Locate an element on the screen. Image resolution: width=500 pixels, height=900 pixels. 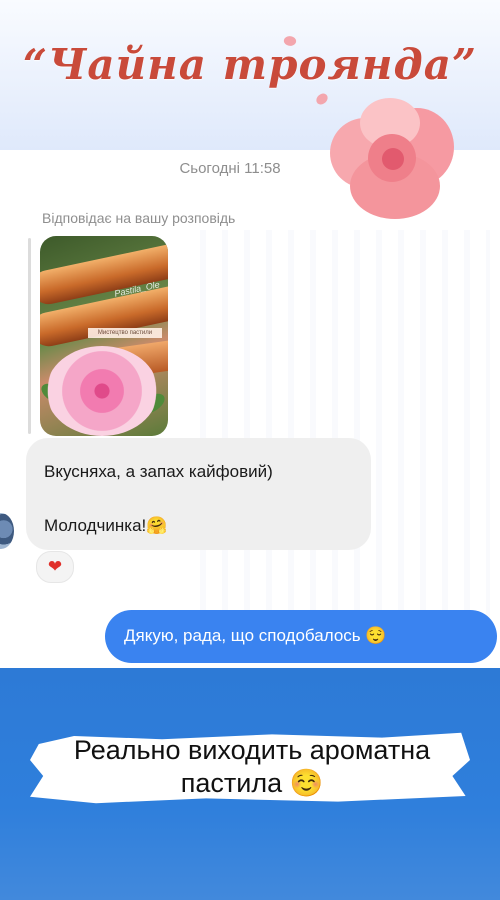
story-product-label: Мистецтво пастили is located at coordinates (125, 333).